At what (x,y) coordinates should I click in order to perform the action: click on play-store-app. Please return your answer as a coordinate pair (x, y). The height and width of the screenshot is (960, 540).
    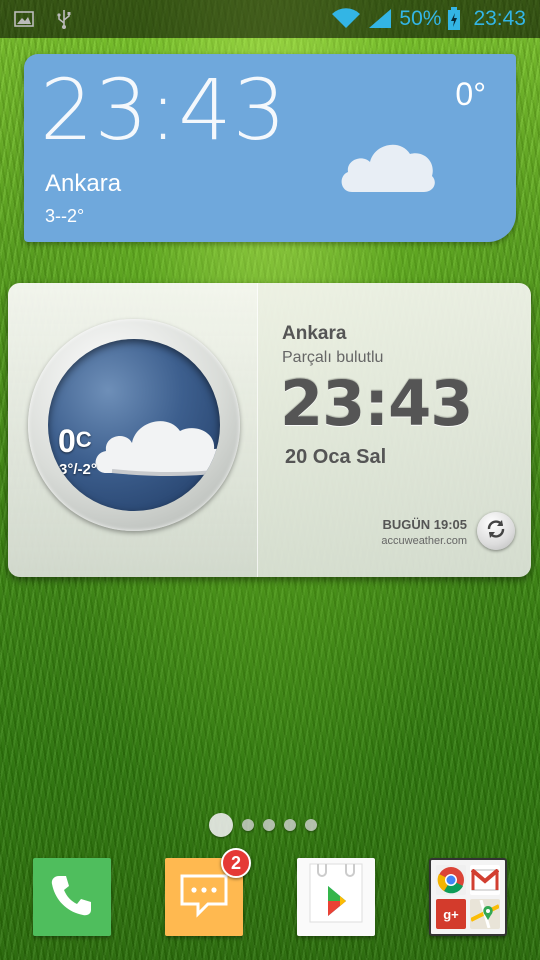
    Looking at the image, I should click on (336, 897).